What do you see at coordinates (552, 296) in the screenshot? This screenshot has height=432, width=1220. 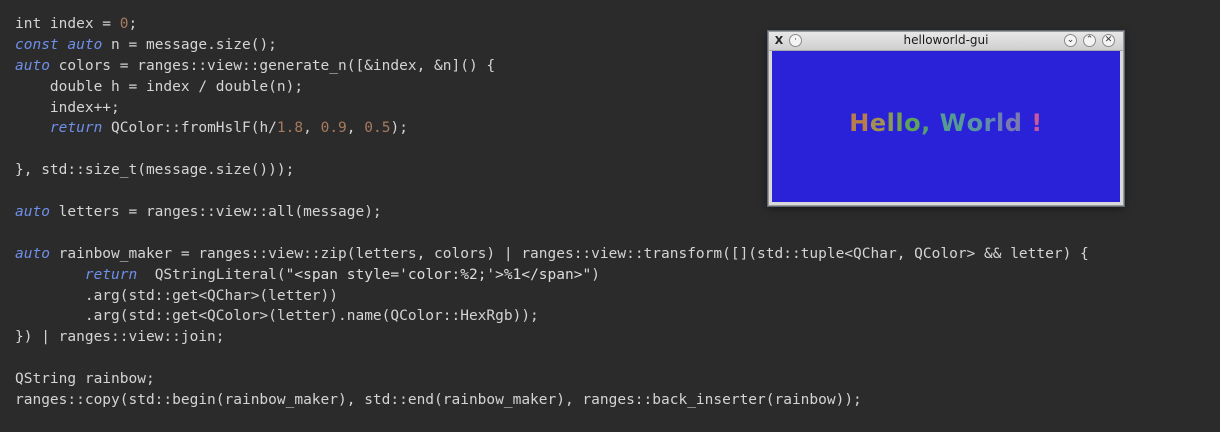 I see `code-line: .arg(std::get<QChar>(letter))` at bounding box center [552, 296].